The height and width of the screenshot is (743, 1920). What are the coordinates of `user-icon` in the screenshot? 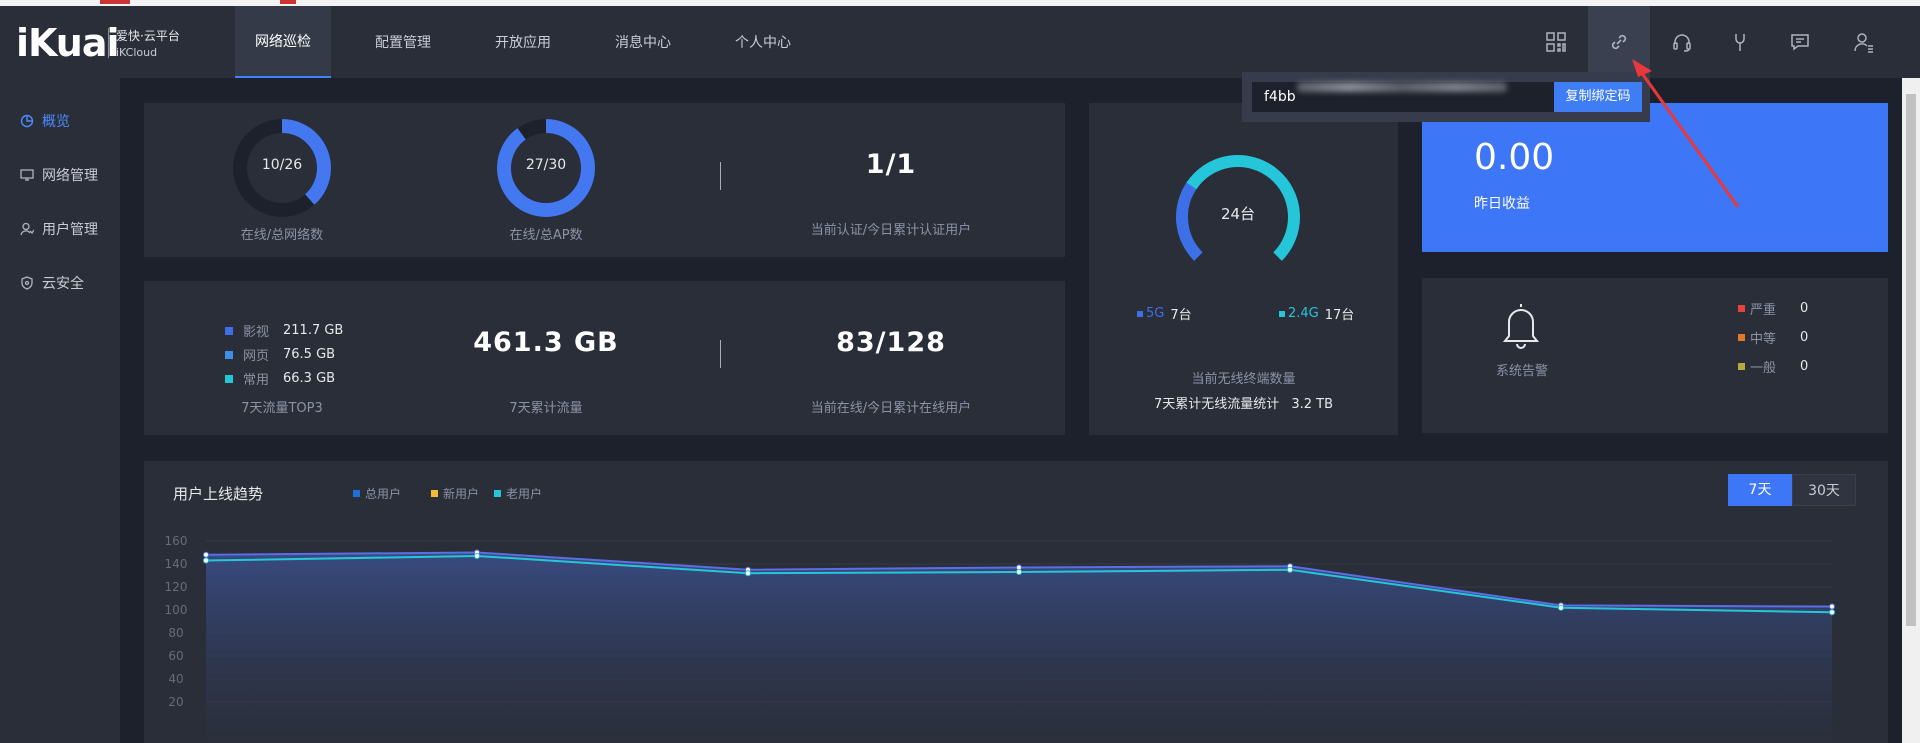 It's located at (27, 229).